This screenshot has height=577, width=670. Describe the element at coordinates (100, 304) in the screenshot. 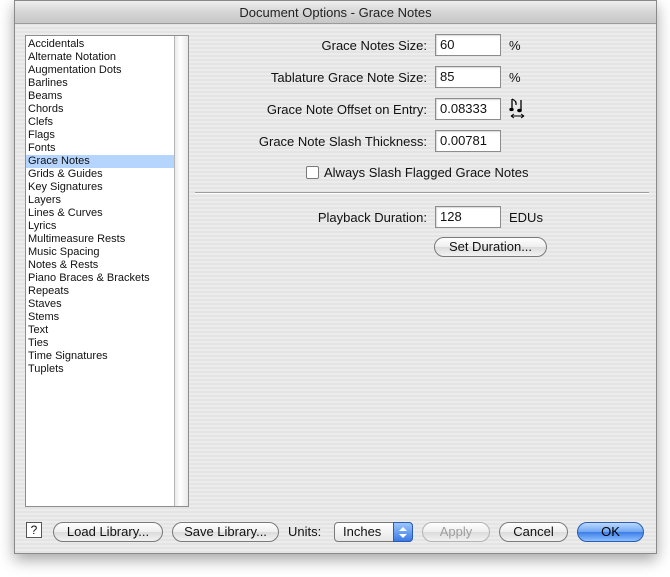

I see `sidebar-item-staves: Staves` at that location.